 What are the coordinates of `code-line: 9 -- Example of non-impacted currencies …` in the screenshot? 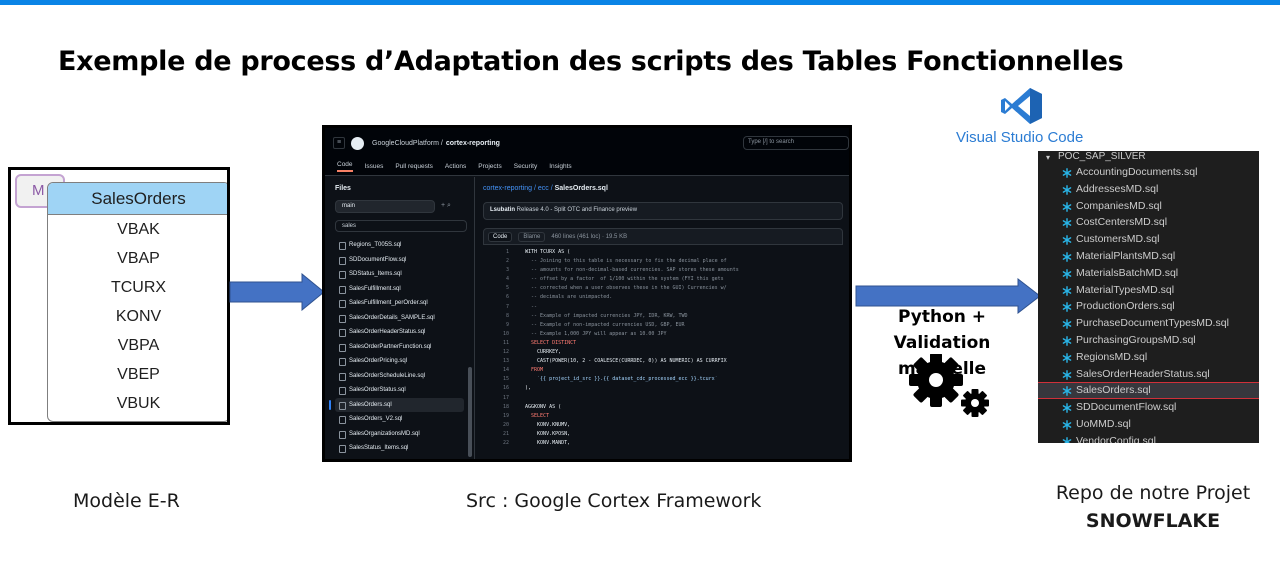 It's located at (663, 326).